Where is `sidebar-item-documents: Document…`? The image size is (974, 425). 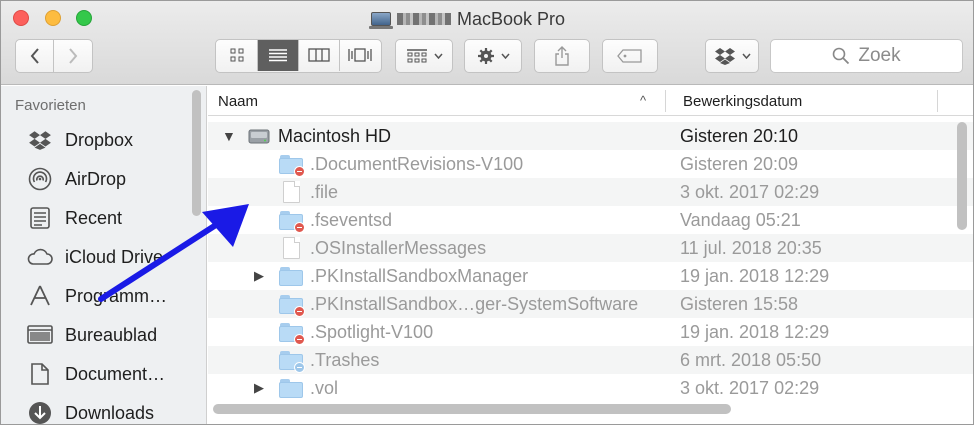
sidebar-item-documents: Document… is located at coordinates (109, 374).